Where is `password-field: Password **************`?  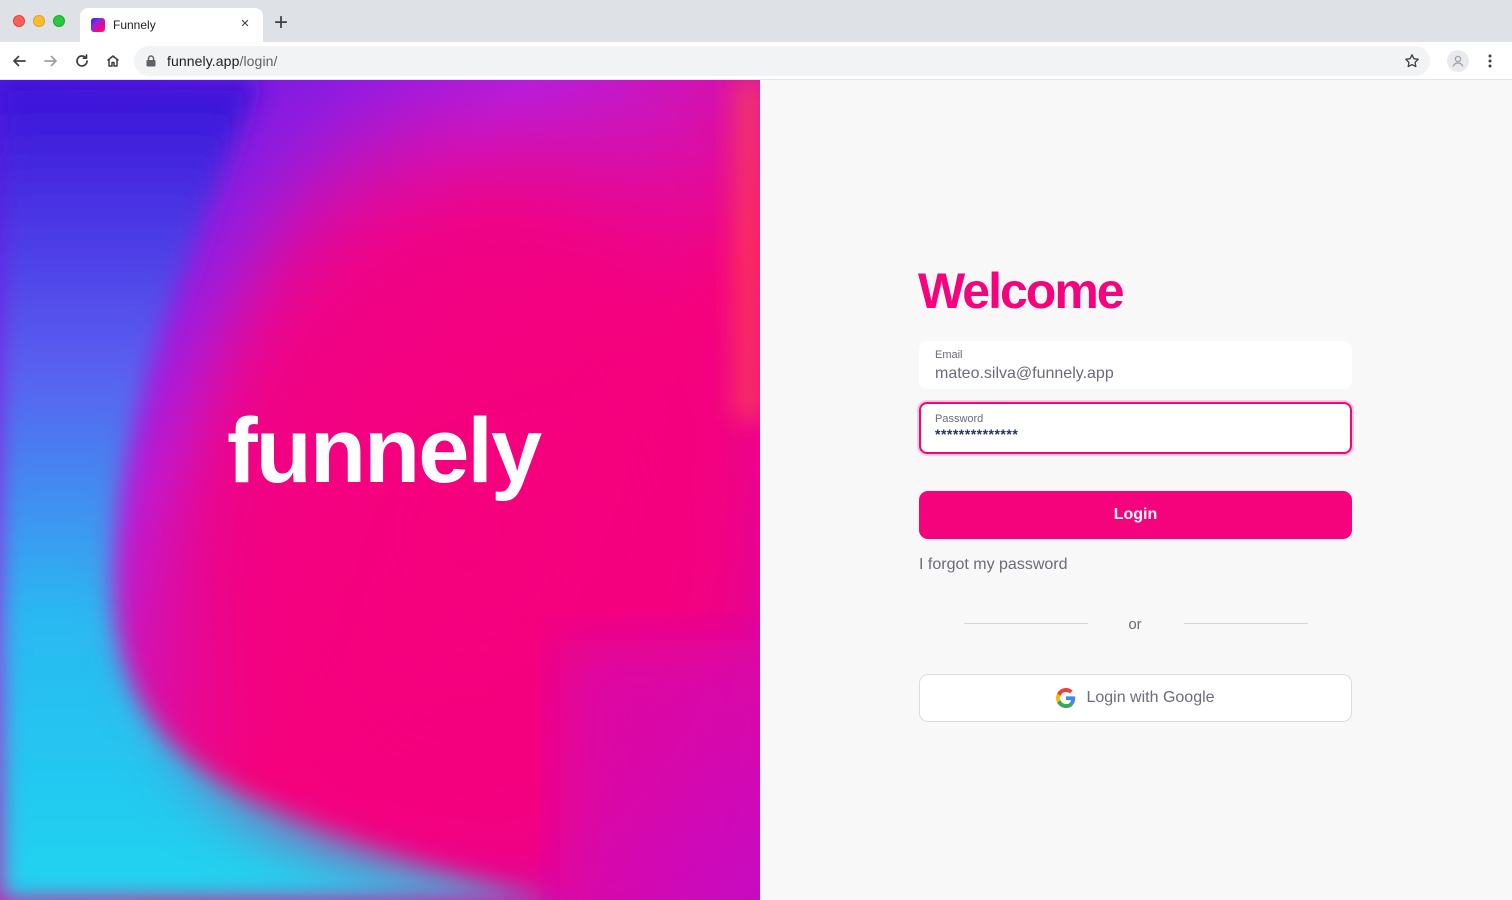 password-field: Password ************** is located at coordinates (1135, 428).